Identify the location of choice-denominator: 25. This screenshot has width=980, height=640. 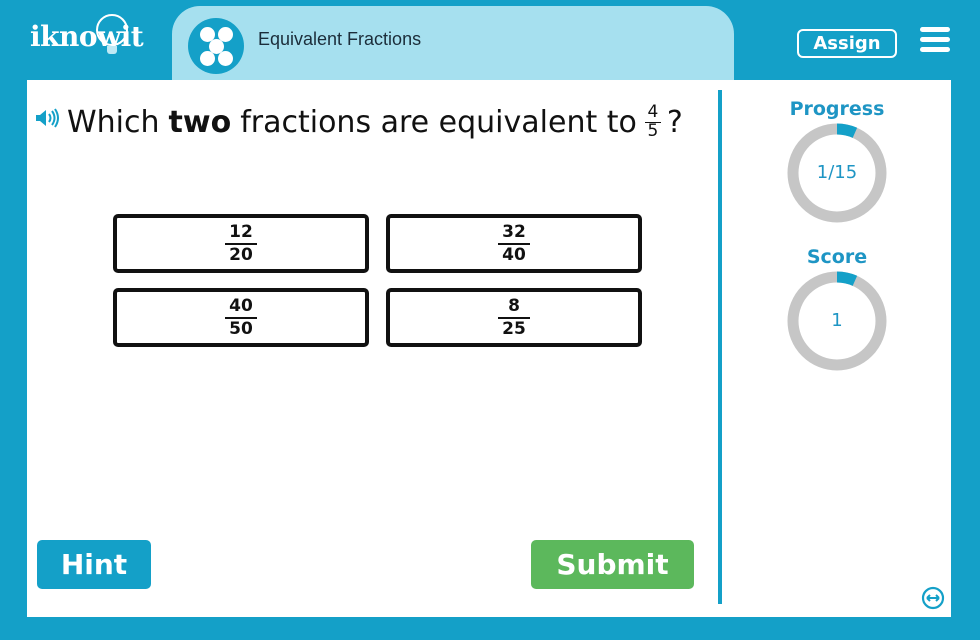
(514, 328).